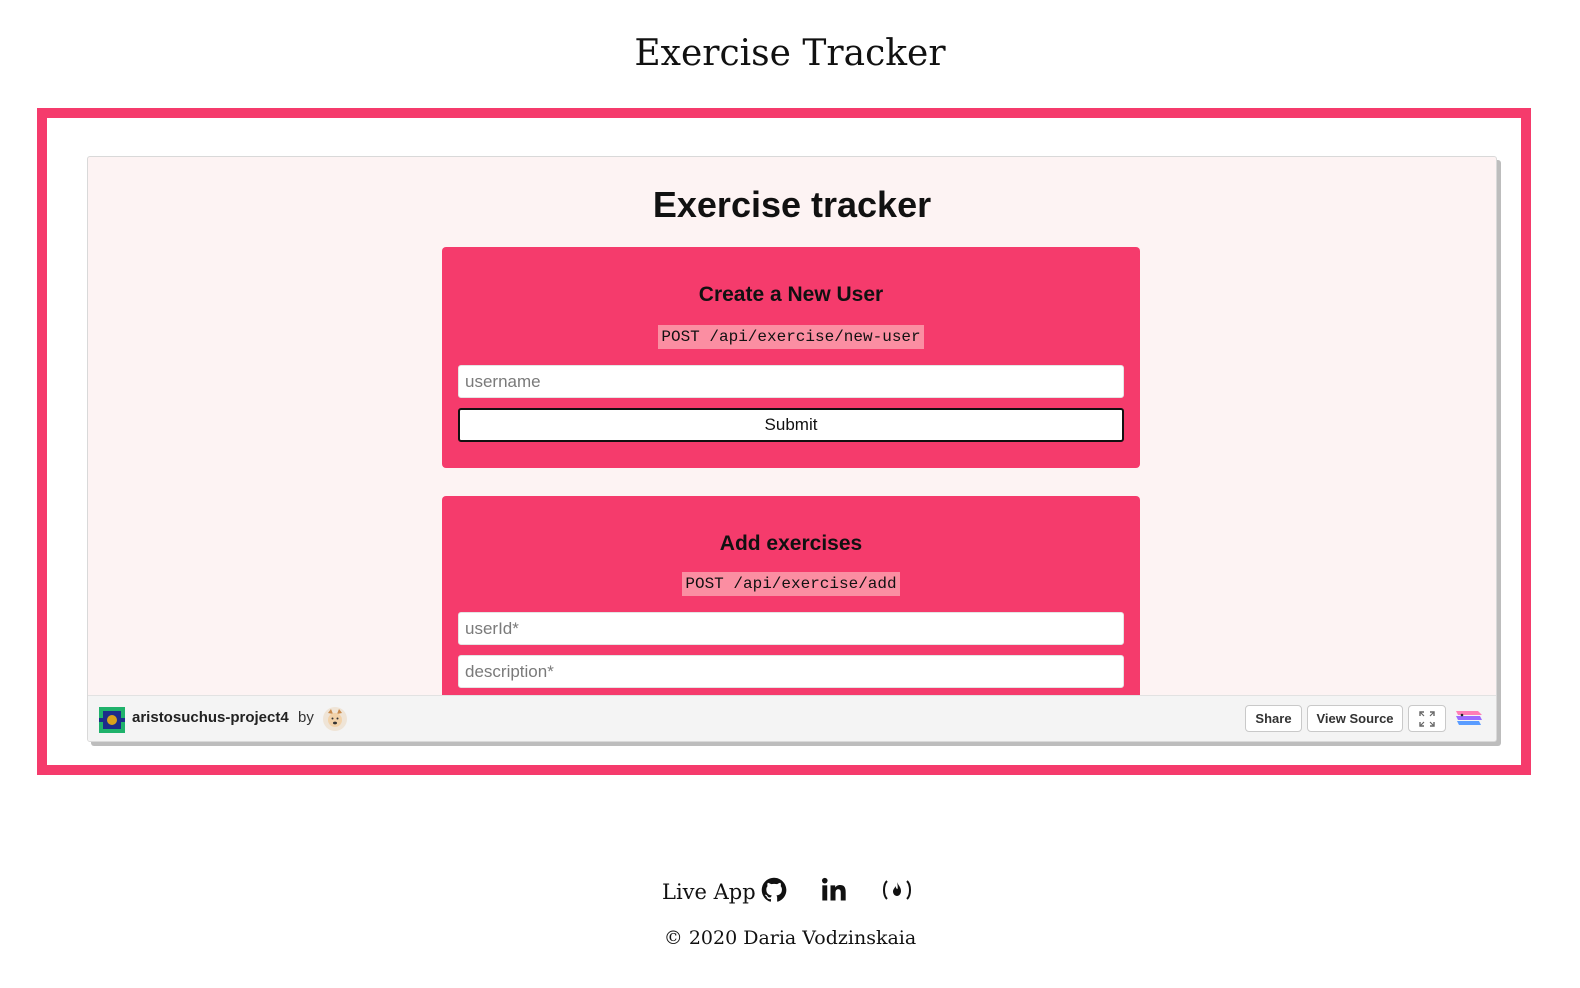 This screenshot has height=988, width=1580. What do you see at coordinates (792, 204) in the screenshot?
I see `app-title: Exercise tracker` at bounding box center [792, 204].